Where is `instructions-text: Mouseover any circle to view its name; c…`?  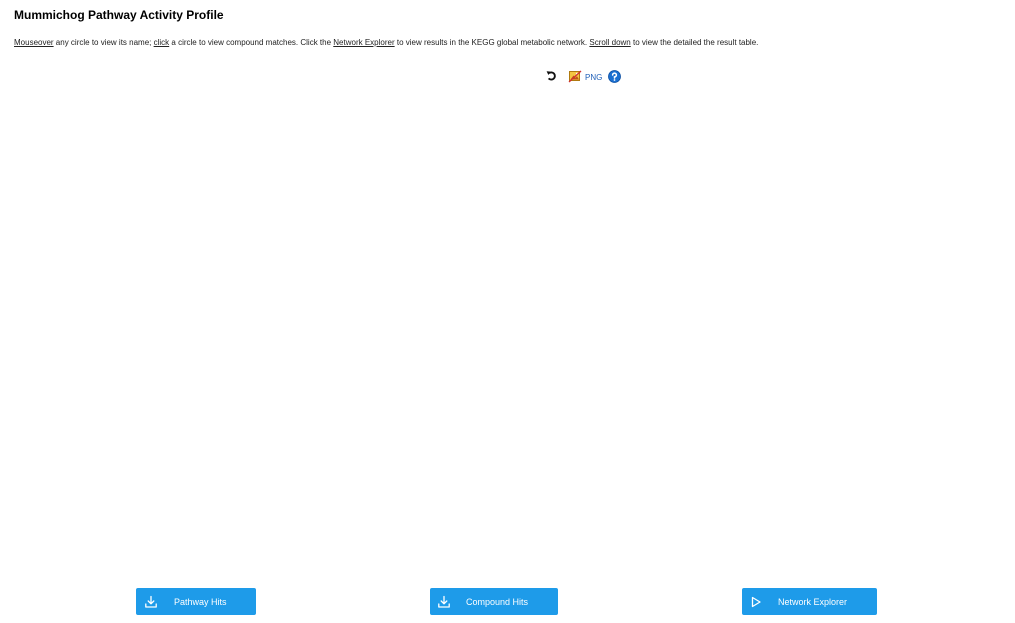 instructions-text: Mouseover any circle to view its name; c… is located at coordinates (386, 43).